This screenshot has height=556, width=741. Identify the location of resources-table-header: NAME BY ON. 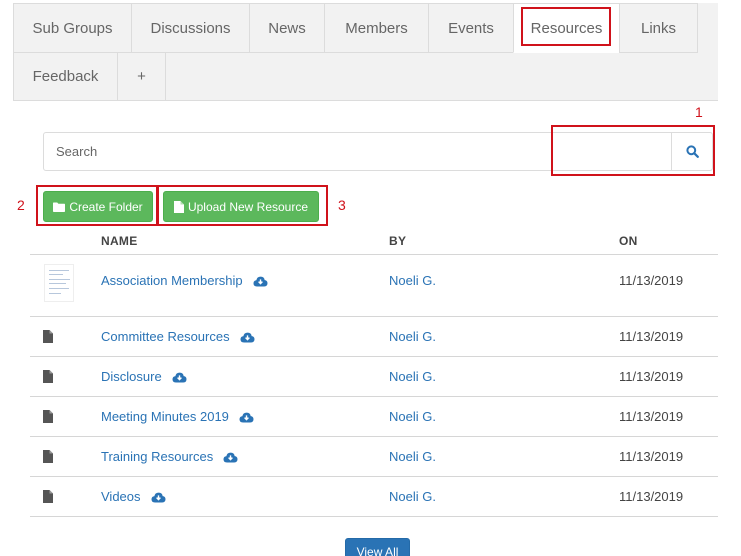
(374, 240).